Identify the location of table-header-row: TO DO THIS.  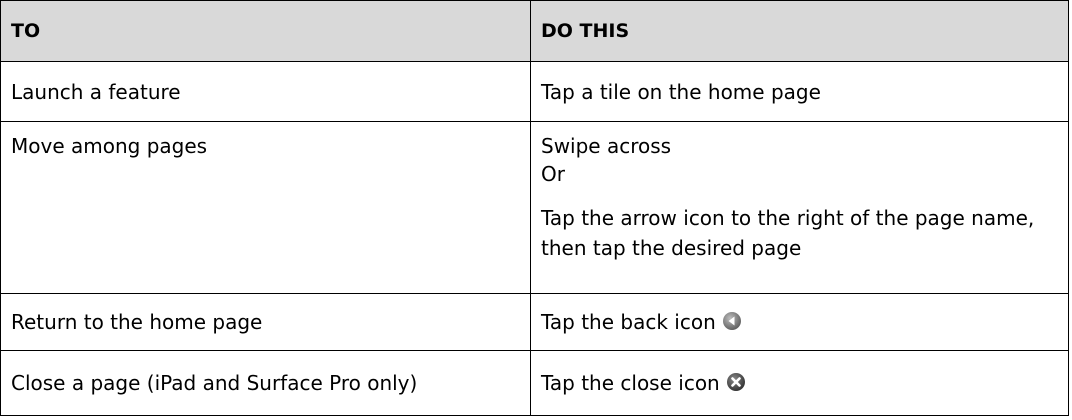
(534, 31).